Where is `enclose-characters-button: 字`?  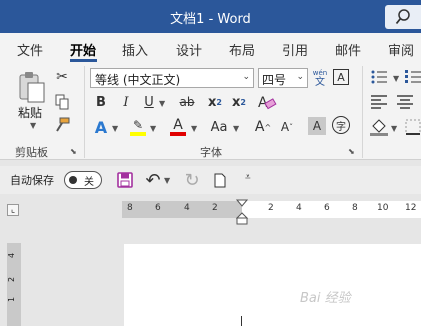
enclose-characters-button: 字 is located at coordinates (341, 125).